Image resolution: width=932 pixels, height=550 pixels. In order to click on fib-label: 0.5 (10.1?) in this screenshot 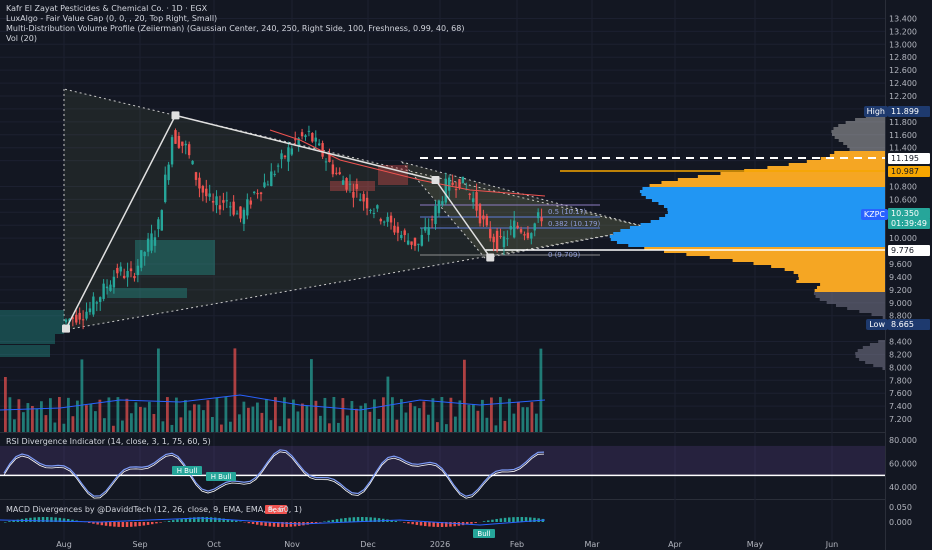, I will do `click(567, 212)`.